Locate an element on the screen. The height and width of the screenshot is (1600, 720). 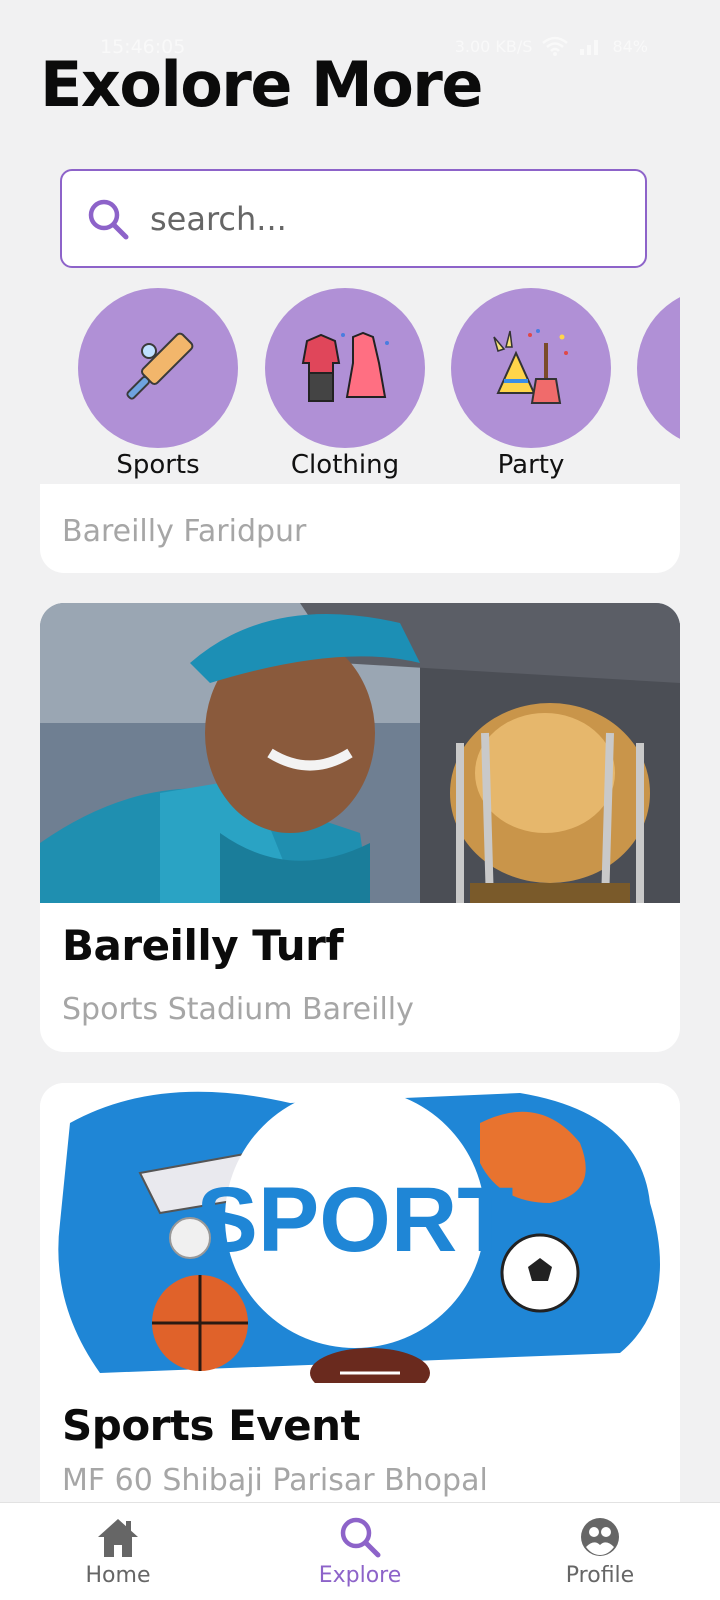
category-carousel: Sports Clothing Party is located at coordinates (360, 386).